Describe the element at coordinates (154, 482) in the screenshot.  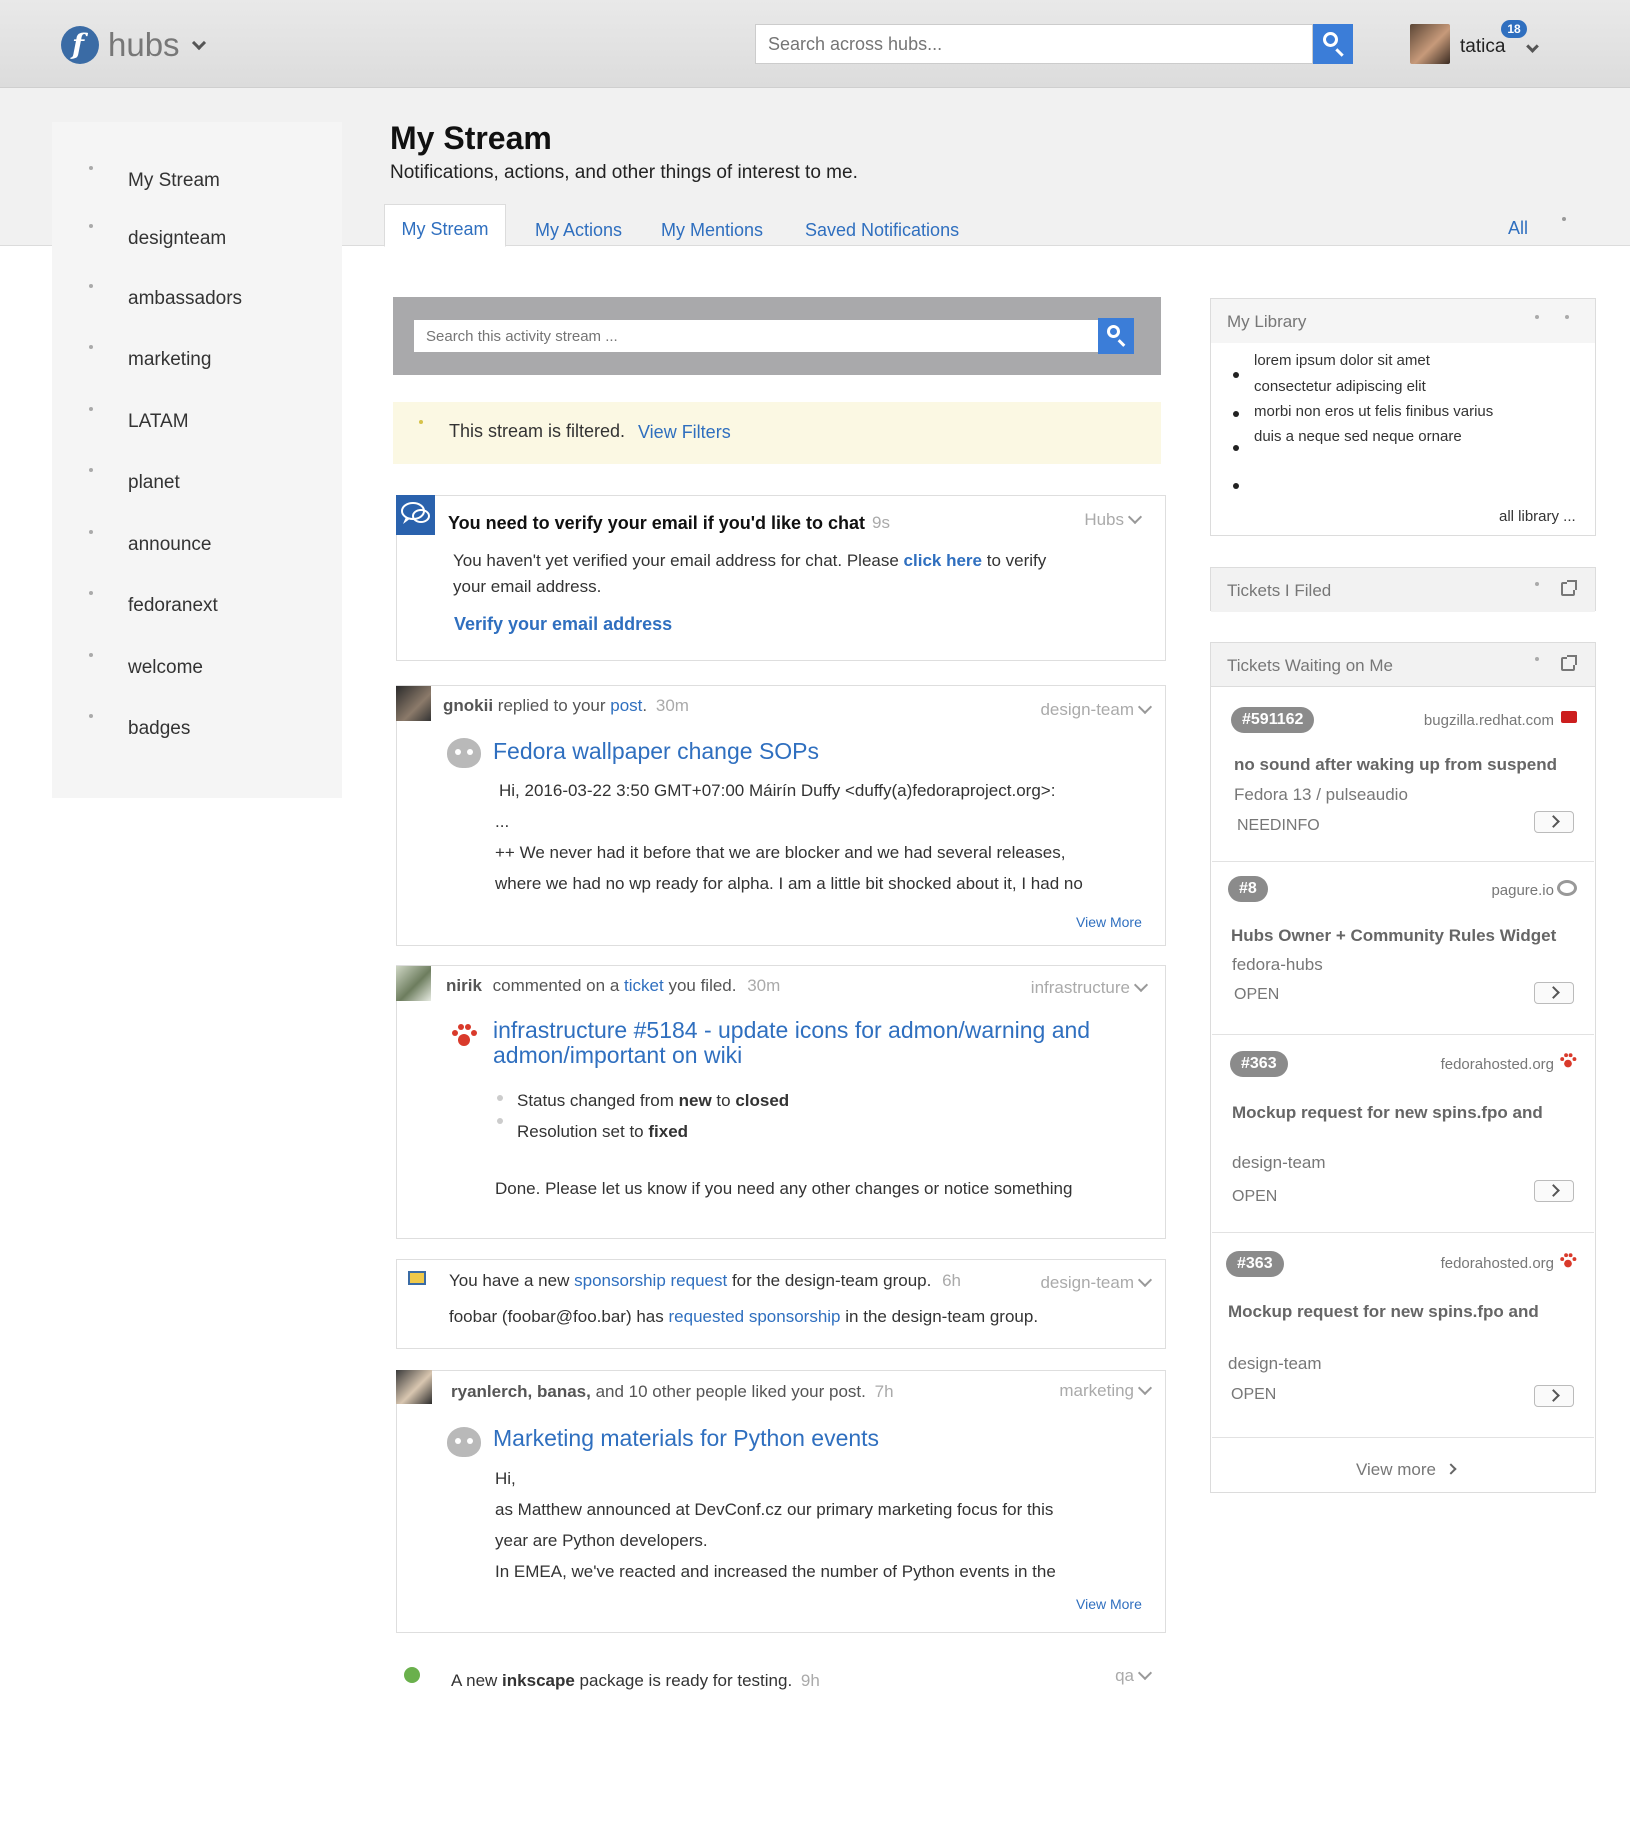
I see `sidebar-item-label: planet` at that location.